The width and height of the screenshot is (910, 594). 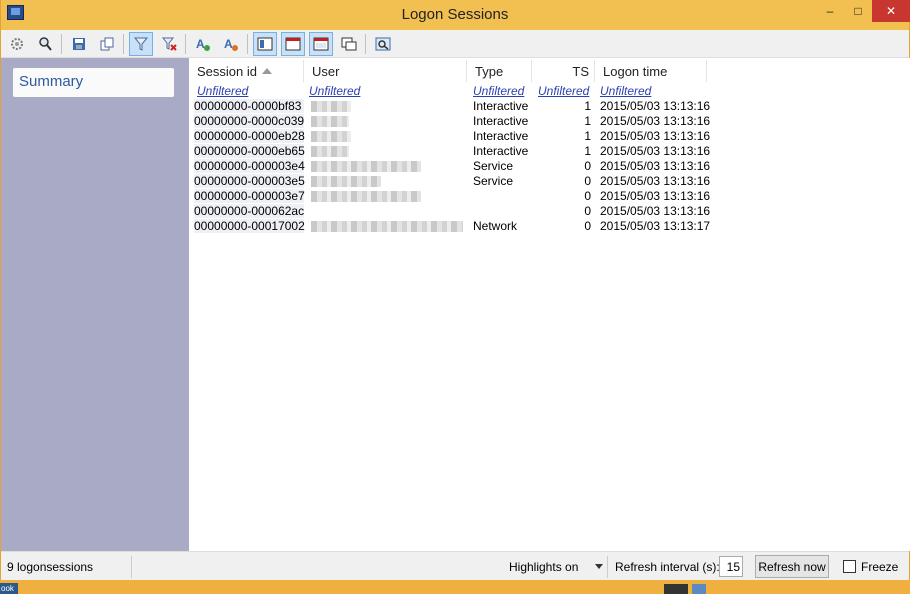 What do you see at coordinates (228, 44) in the screenshot?
I see `svg-text: A` at bounding box center [228, 44].